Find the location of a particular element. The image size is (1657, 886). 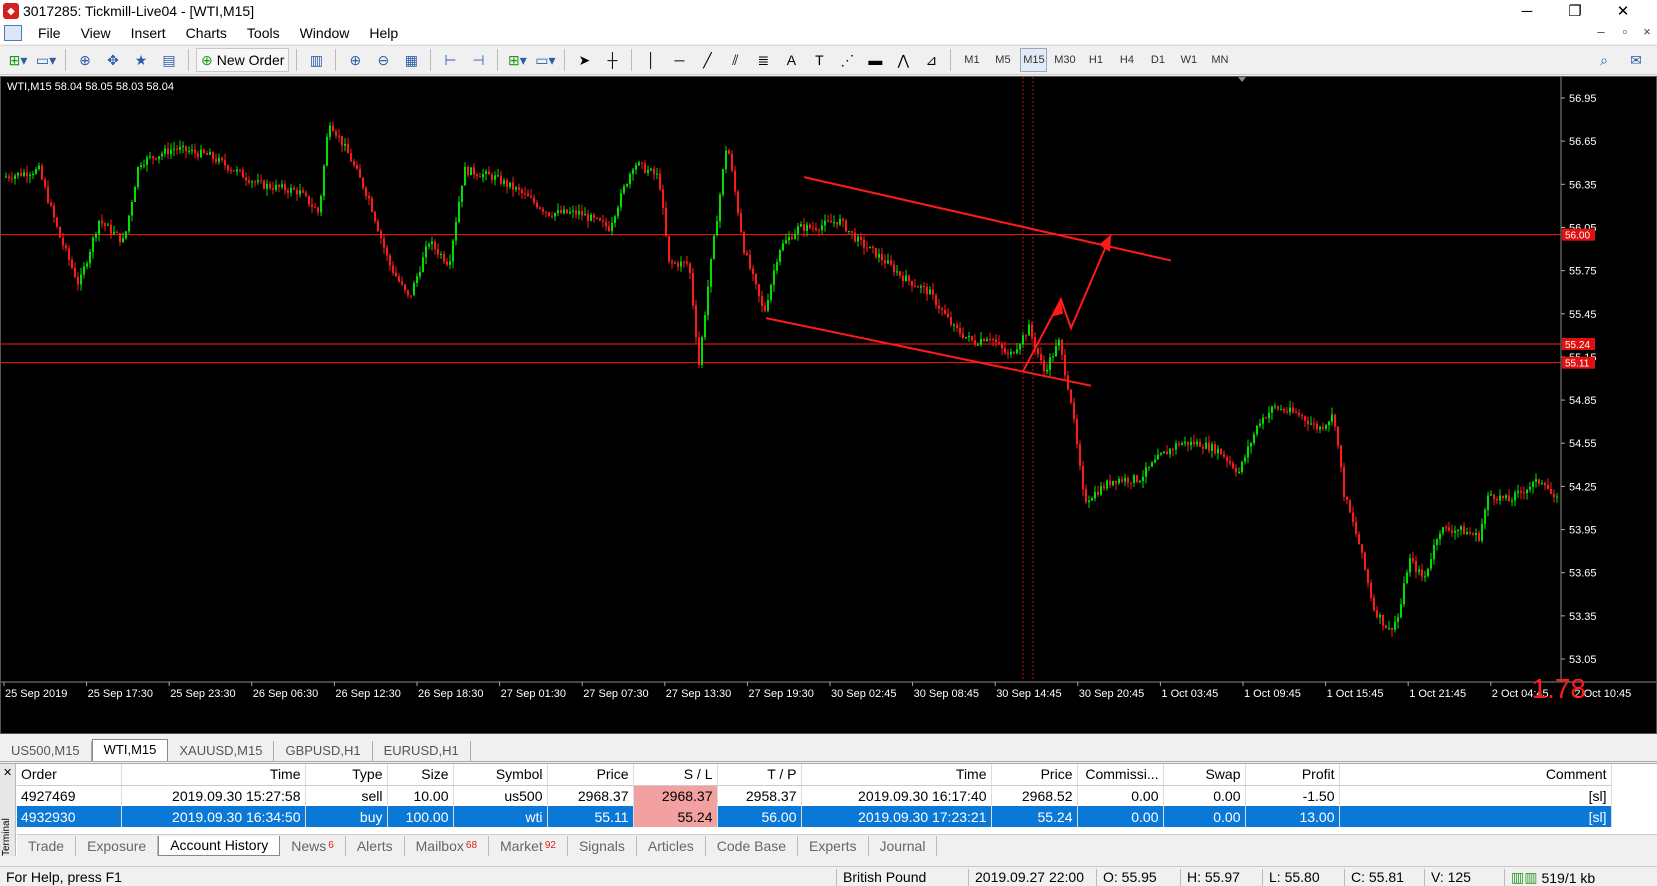

horizontal-line-icon: ─ is located at coordinates (679, 60).